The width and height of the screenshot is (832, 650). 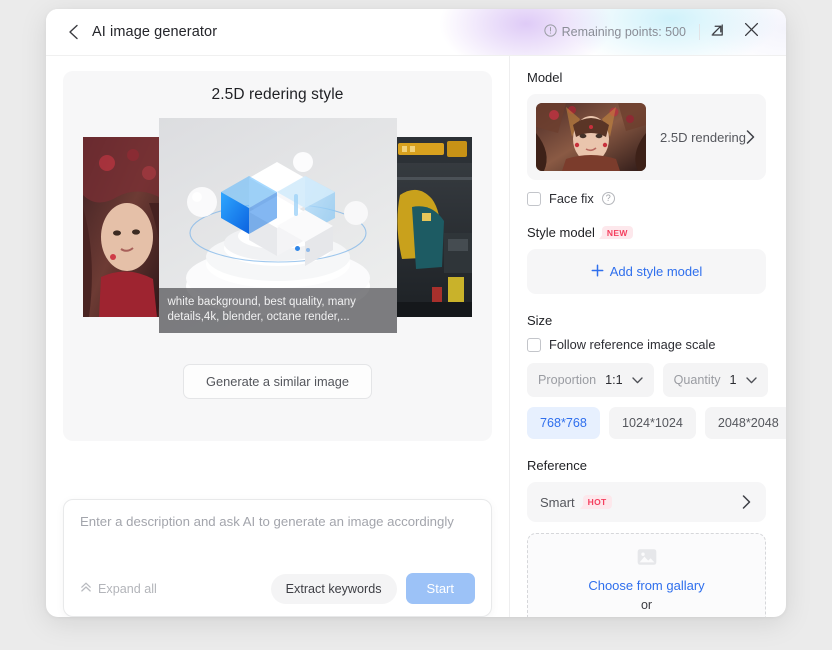 What do you see at coordinates (608, 198) in the screenshot?
I see `question-mark-icon: ?` at bounding box center [608, 198].